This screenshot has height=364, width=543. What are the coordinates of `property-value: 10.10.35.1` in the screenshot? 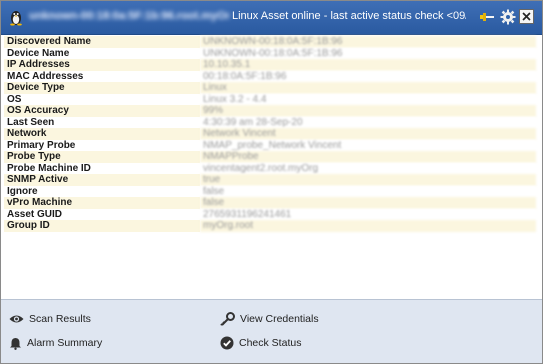 It's located at (368, 65).